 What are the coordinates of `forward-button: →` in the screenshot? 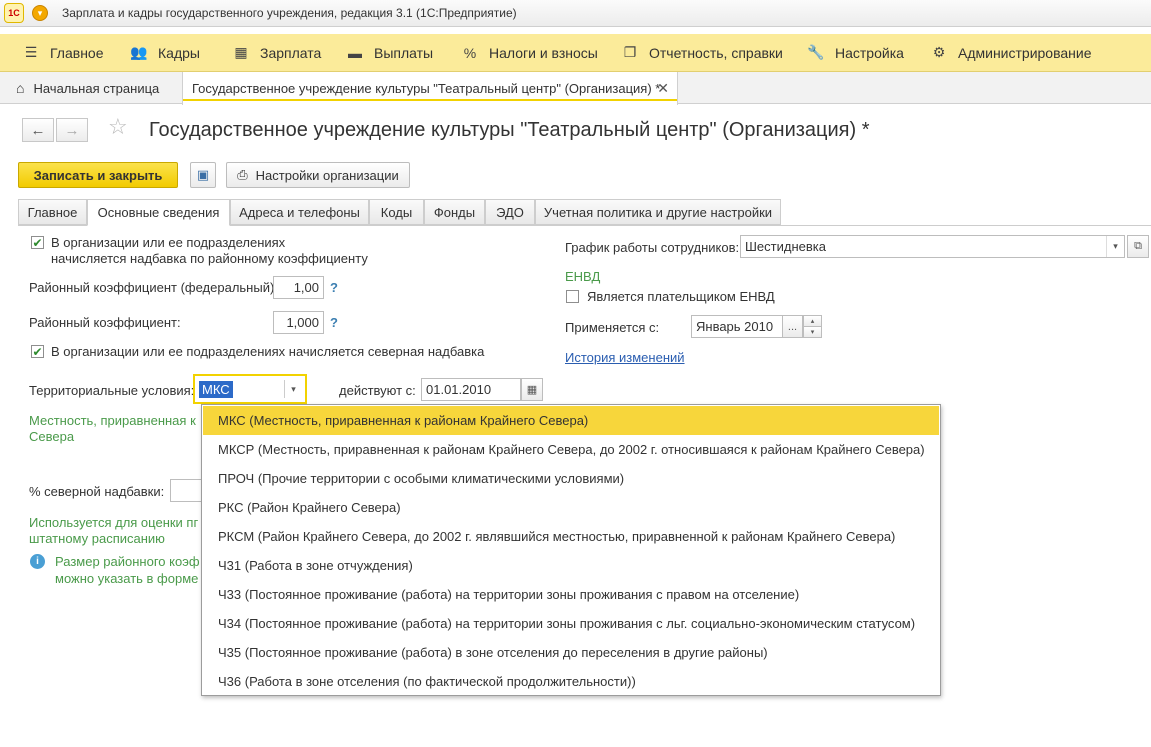 It's located at (72, 130).